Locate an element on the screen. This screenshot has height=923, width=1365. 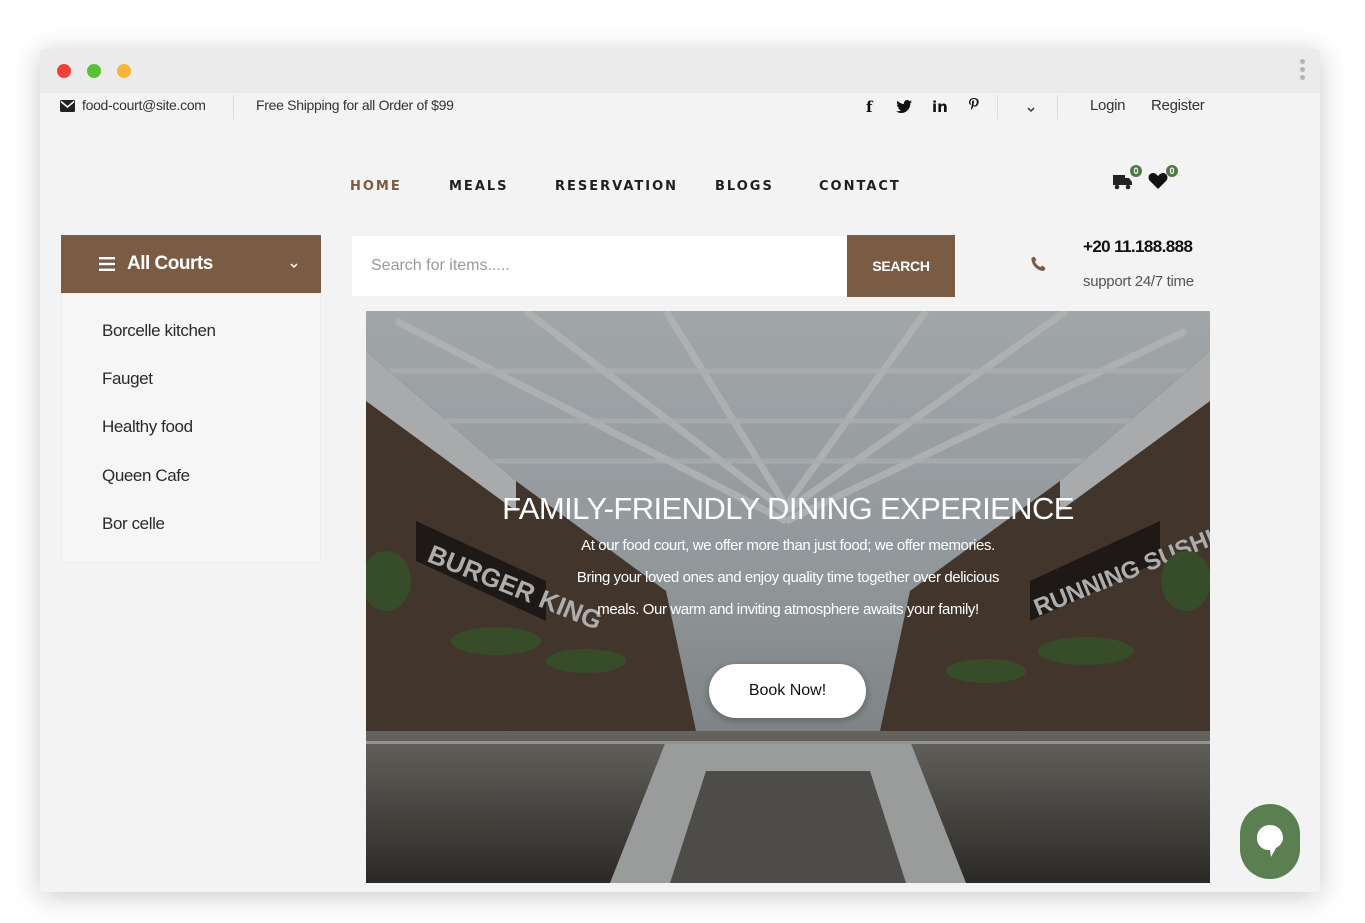
maximize-window-button is located at coordinates (94, 71).